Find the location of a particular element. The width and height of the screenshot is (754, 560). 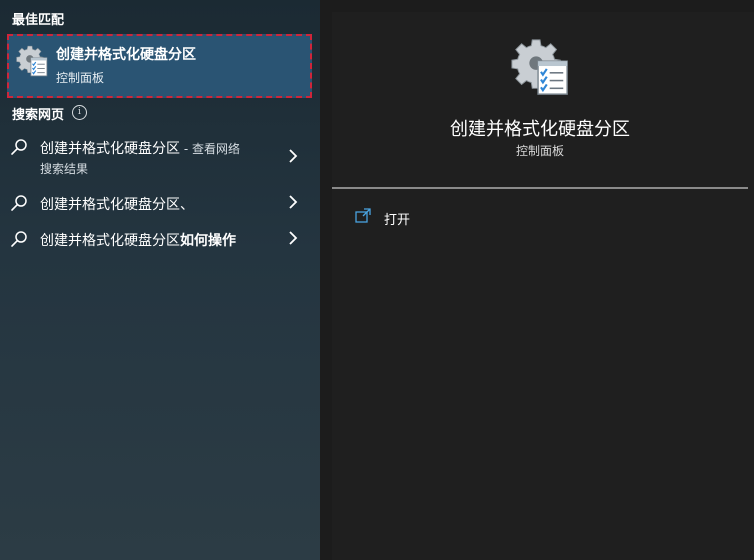

info-icon: i is located at coordinates (79, 112).